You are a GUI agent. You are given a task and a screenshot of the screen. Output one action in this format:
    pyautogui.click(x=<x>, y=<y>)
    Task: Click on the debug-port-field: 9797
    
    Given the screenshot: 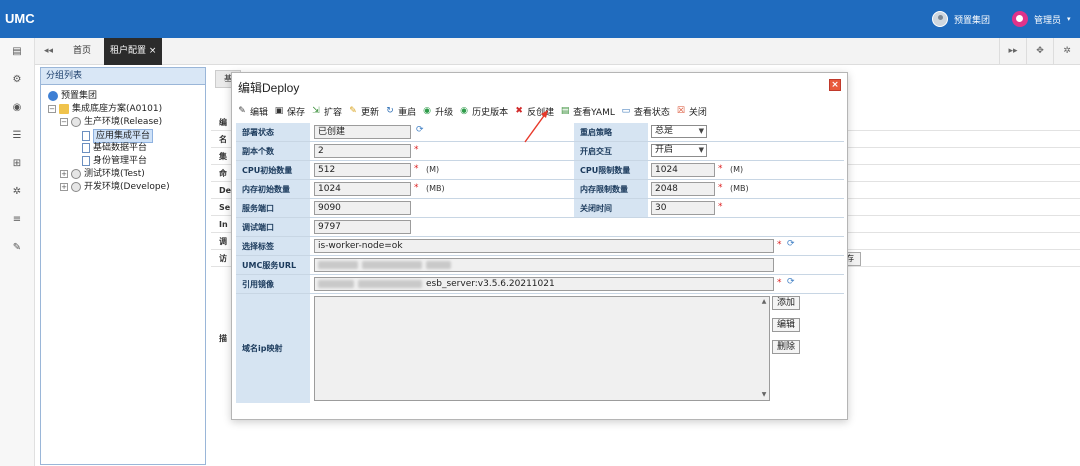 What is the action you would take?
    pyautogui.click(x=362, y=227)
    